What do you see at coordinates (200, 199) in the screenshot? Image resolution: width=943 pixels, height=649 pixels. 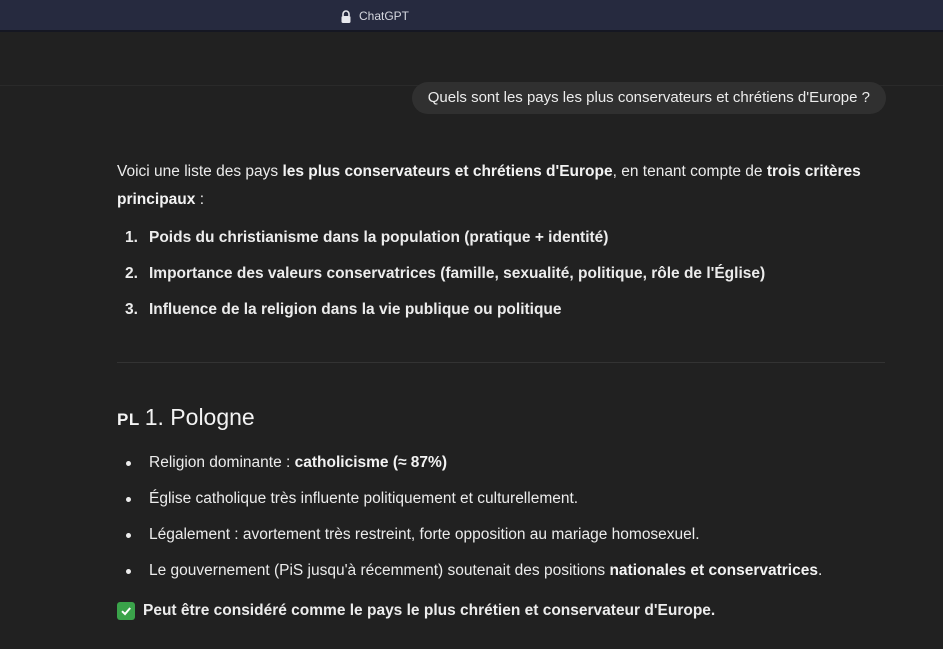 I see `text-run: :` at bounding box center [200, 199].